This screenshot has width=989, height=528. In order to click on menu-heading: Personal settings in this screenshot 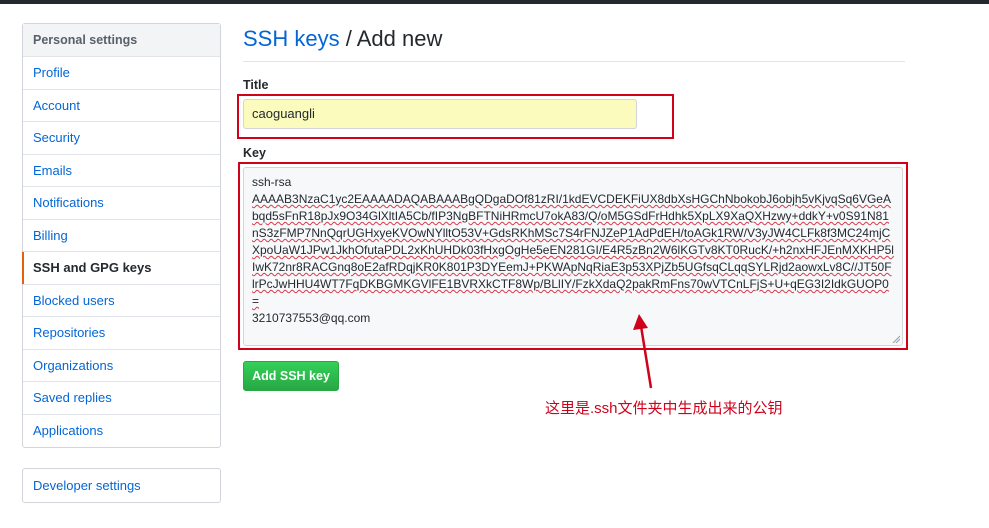, I will do `click(121, 40)`.